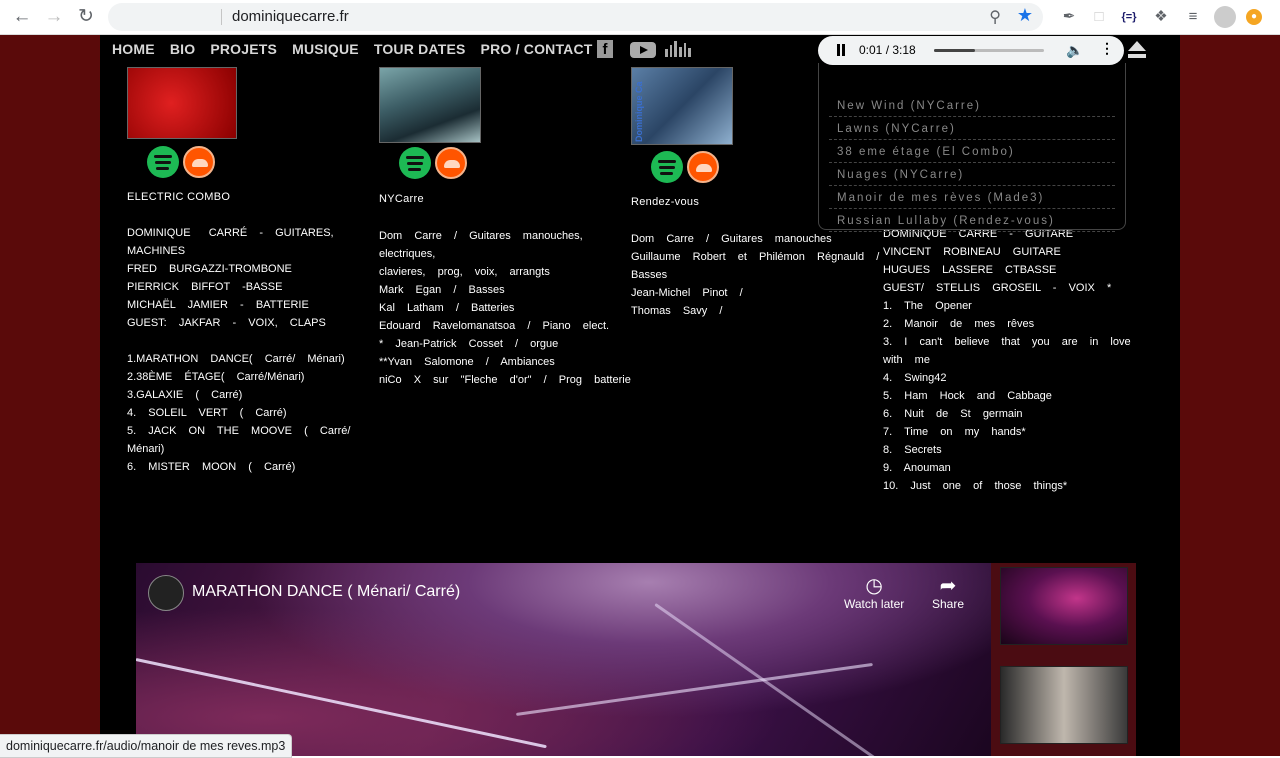  What do you see at coordinates (972, 129) in the screenshot?
I see `playlist-item: Lawns (NYCarre)` at bounding box center [972, 129].